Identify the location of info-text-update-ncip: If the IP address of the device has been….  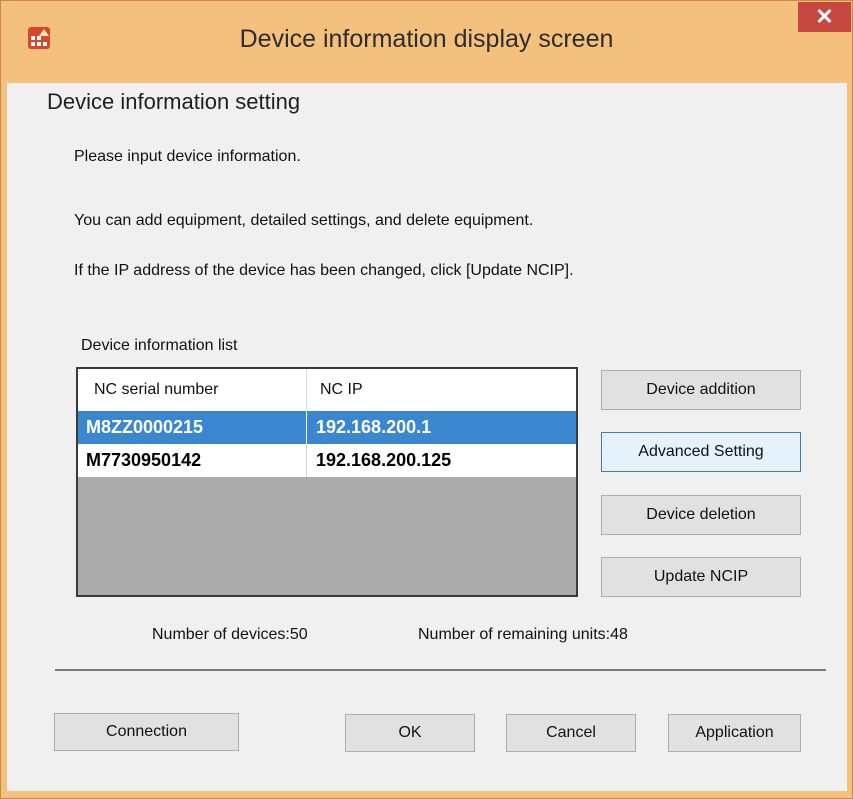
(324, 270).